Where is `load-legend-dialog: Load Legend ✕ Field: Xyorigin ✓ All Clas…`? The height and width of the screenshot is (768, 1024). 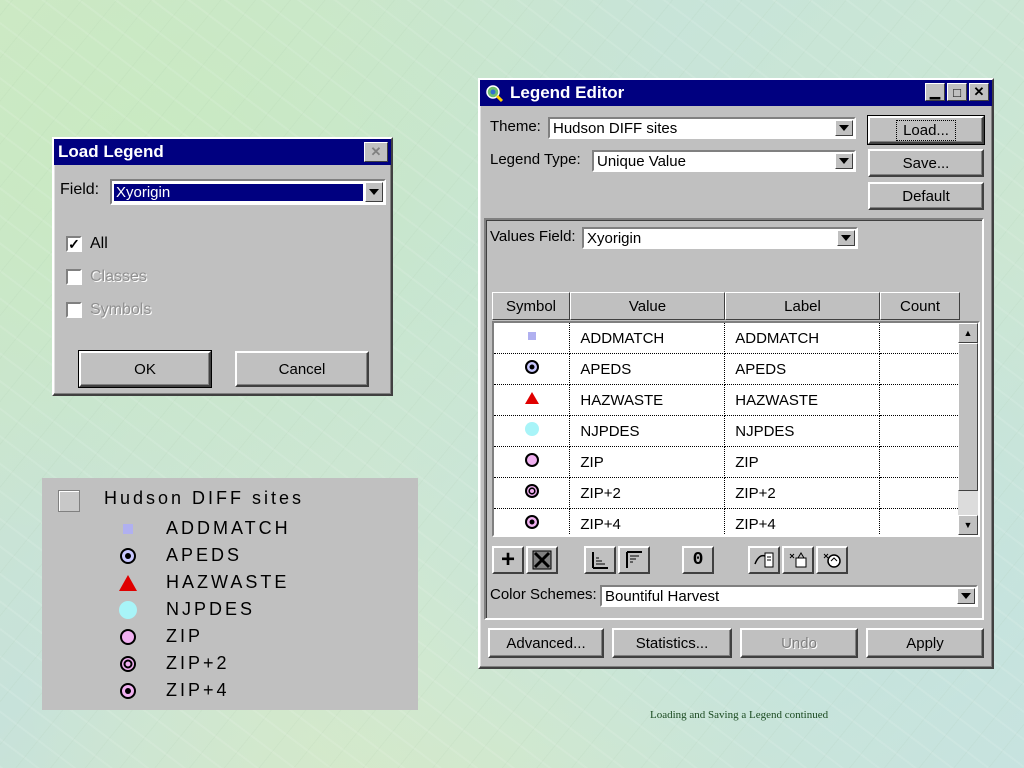
load-legend-dialog: Load Legend ✕ Field: Xyorigin ✓ All Clas… is located at coordinates (222, 266).